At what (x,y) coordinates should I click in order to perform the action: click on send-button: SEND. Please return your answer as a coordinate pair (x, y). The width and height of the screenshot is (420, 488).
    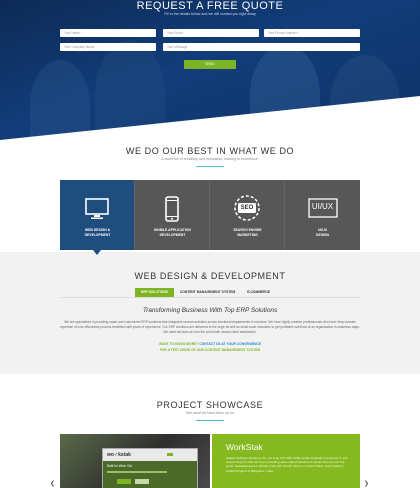
    Looking at the image, I should click on (210, 64).